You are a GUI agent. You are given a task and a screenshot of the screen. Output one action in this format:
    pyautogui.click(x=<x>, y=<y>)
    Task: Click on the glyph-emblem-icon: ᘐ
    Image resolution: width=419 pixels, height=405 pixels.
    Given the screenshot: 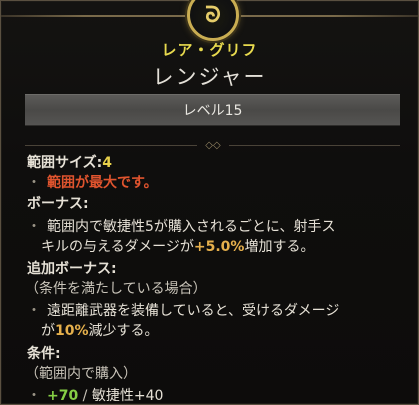 What is the action you would take?
    pyautogui.click(x=213, y=20)
    